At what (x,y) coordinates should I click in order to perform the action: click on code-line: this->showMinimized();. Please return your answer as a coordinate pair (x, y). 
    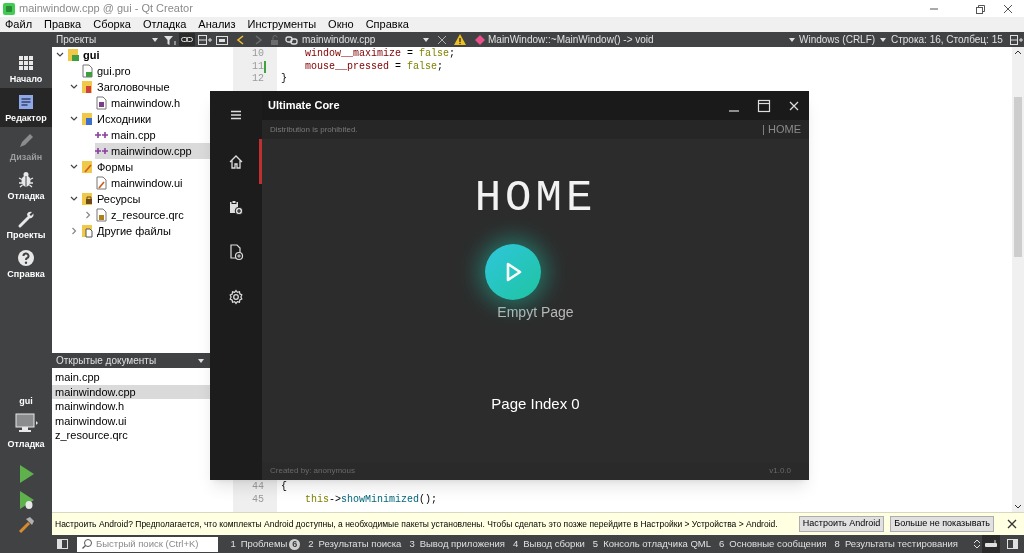
    Looking at the image, I should click on (371, 499).